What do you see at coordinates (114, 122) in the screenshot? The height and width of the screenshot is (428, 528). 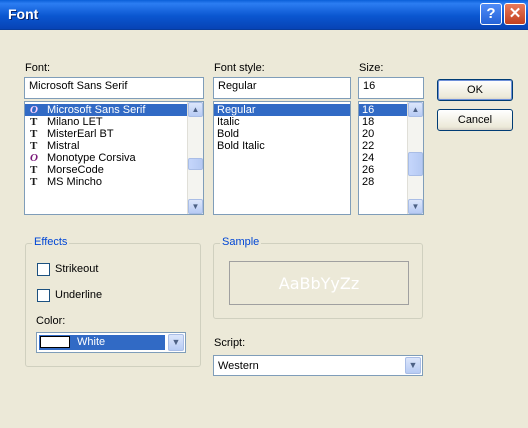 I see `font-list-item: T Milano LET` at bounding box center [114, 122].